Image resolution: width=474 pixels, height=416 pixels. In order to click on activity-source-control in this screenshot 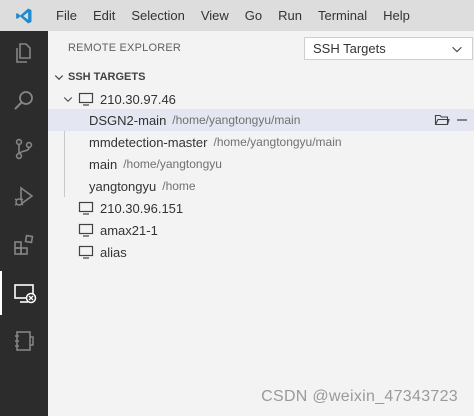, I will do `click(24, 149)`.